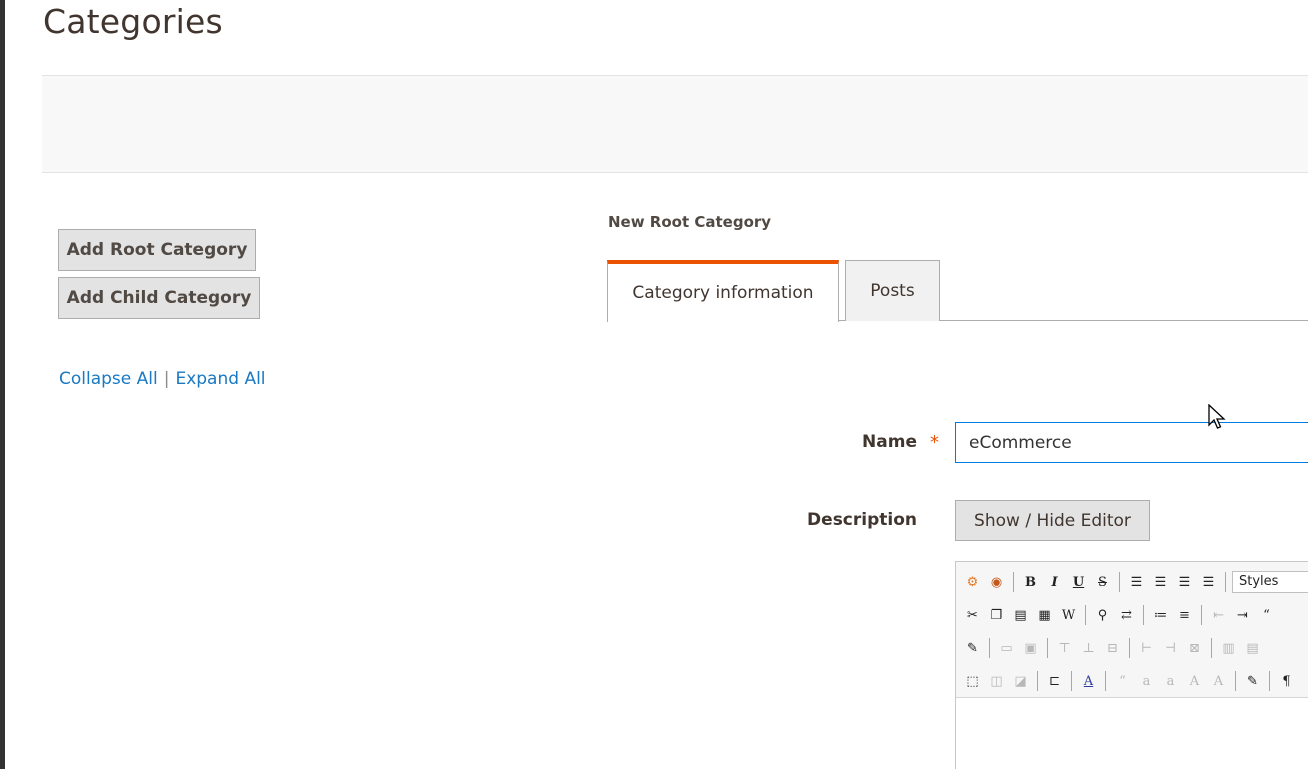 The height and width of the screenshot is (769, 1308). I want to click on toolbar-row-2: ✂ ❐ ▤ ▦ W ⚲ ⇄ ≔ ≡ ⇤ ⇥ “, so click(1119, 615).